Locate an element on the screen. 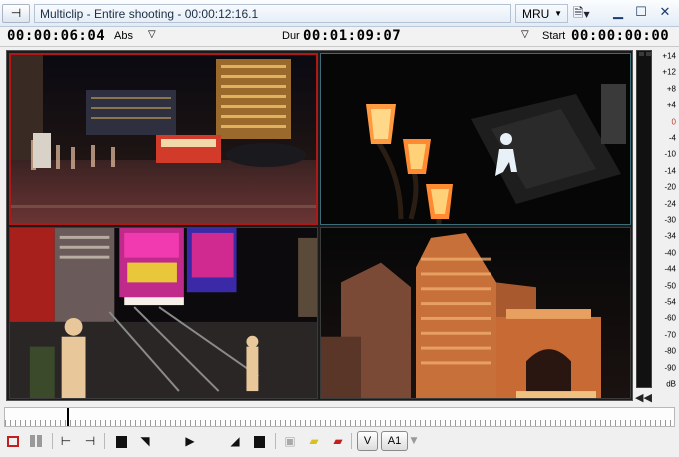 The image size is (679, 457). meter-scale-label: -10 is located at coordinates (670, 154).